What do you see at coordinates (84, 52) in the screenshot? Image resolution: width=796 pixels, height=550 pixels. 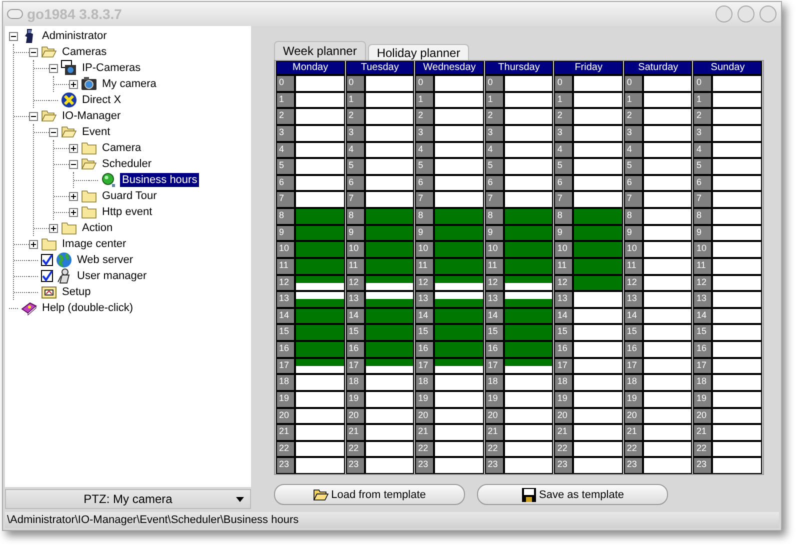 I see `tree-item: Cameras` at bounding box center [84, 52].